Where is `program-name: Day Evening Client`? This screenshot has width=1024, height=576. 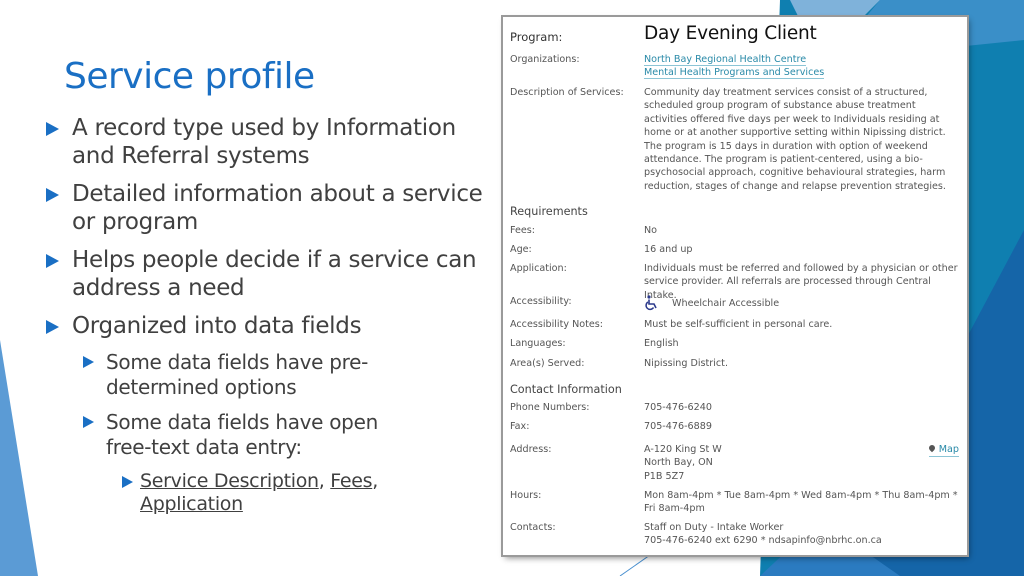 program-name: Day Evening Client is located at coordinates (730, 33).